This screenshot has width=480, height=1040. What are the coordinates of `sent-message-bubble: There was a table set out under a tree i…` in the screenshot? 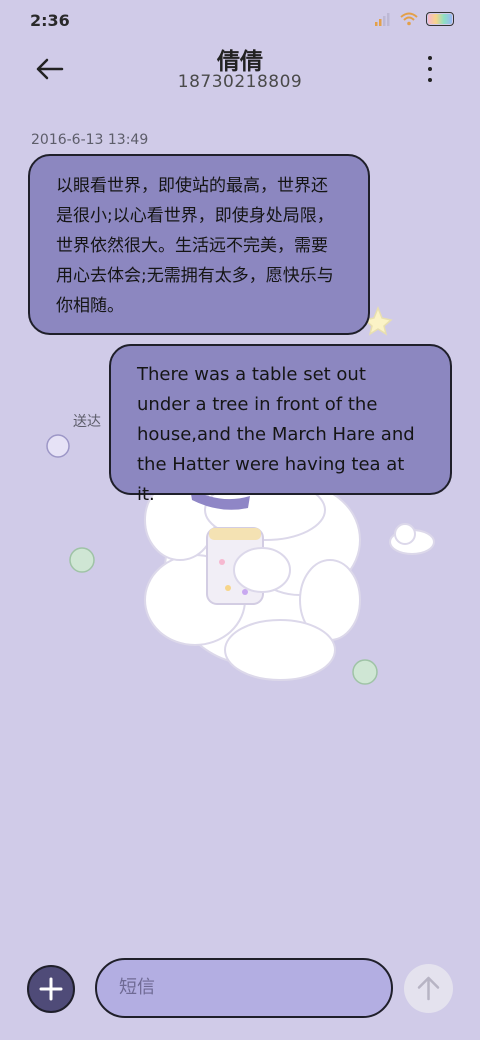 It's located at (280, 424).